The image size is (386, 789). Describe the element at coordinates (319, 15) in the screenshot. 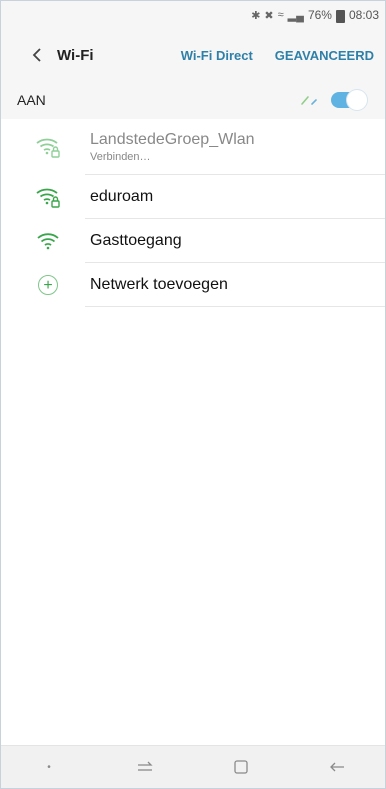

I see `battery-percent: 76%` at that location.